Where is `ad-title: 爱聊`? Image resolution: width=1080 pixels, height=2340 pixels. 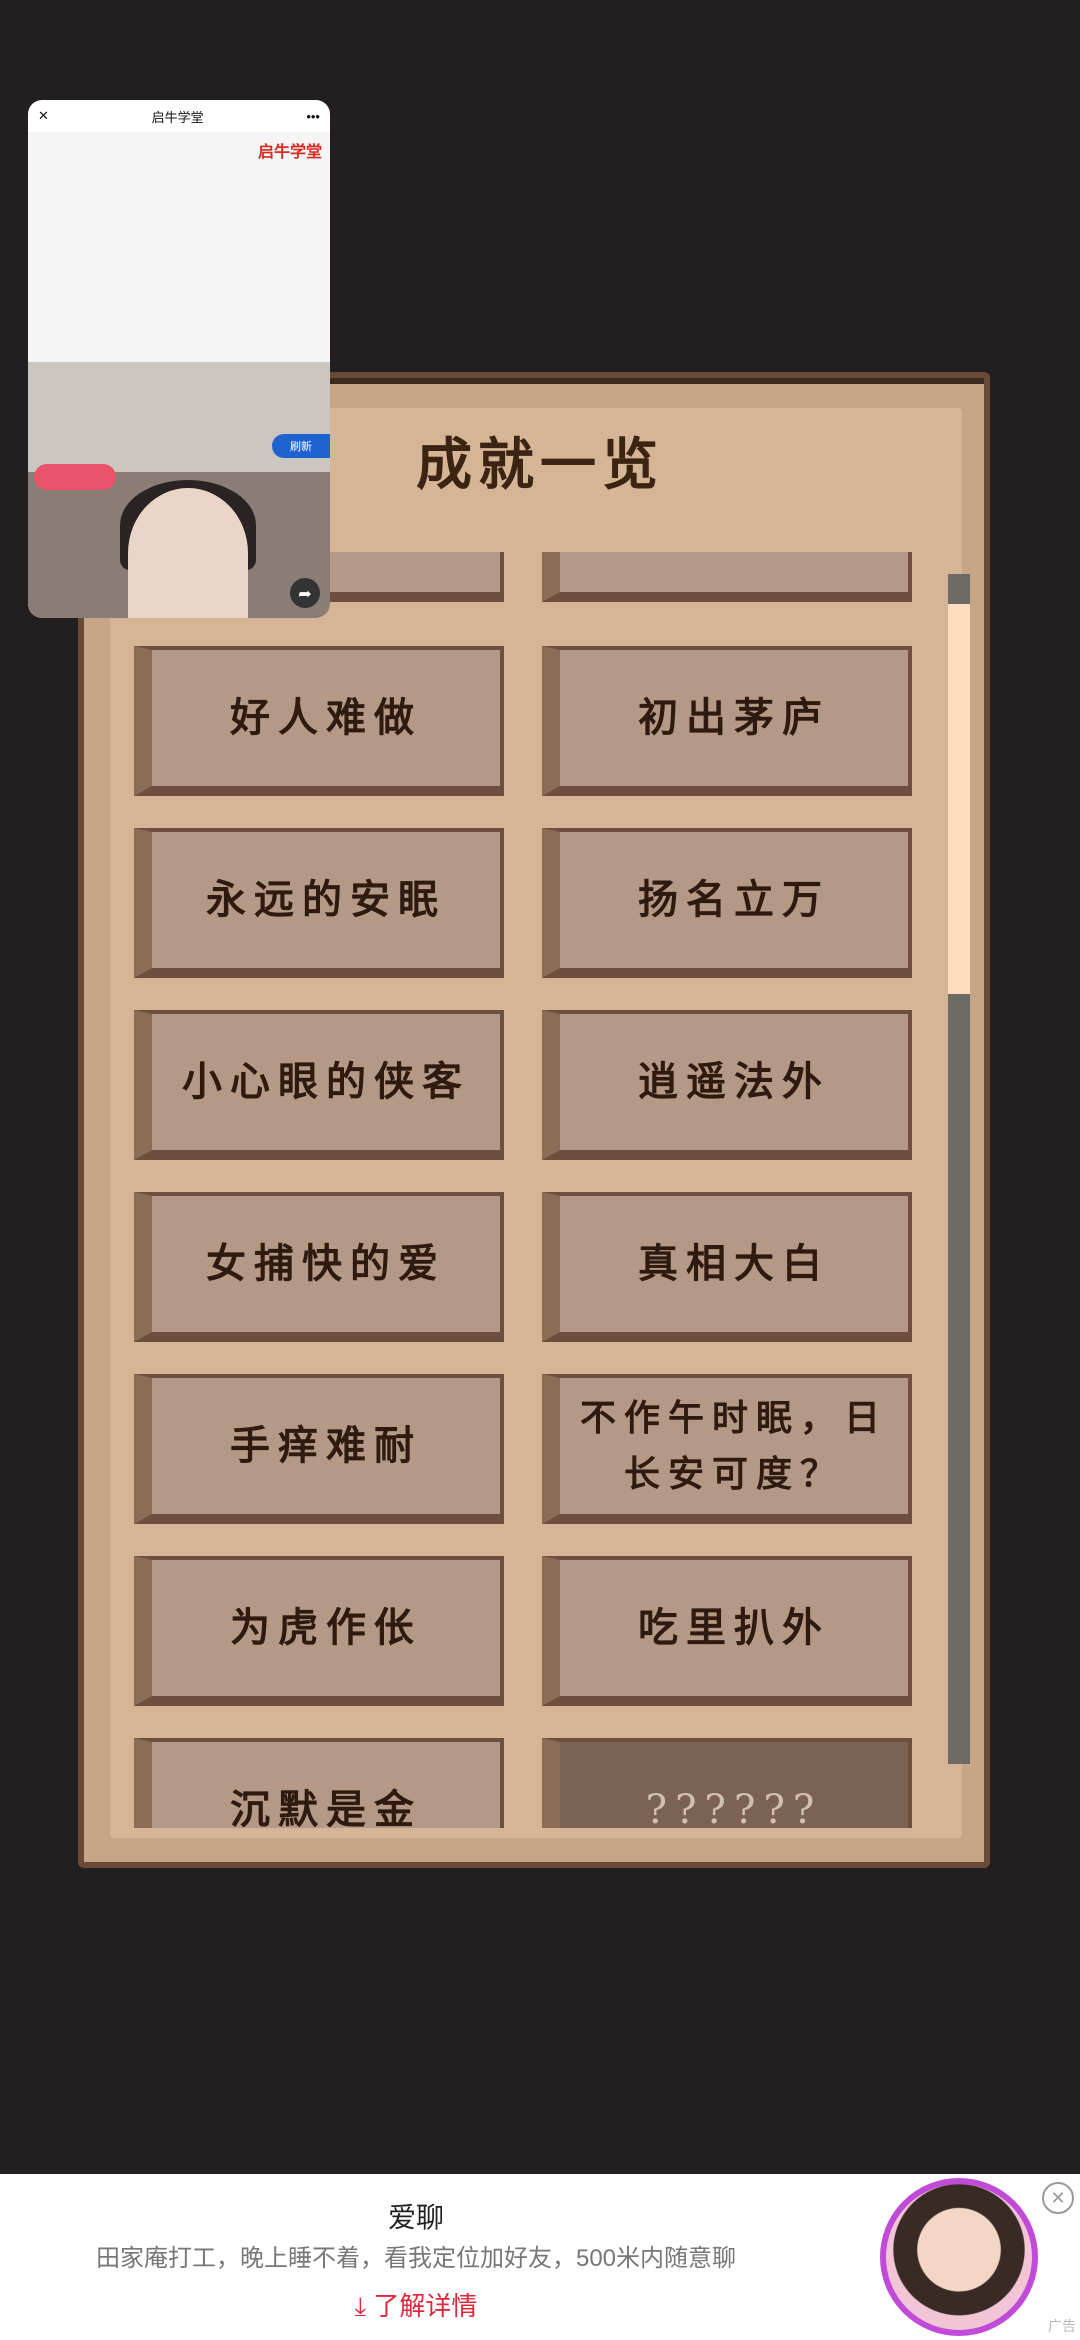 ad-title: 爱聊 is located at coordinates (415, 2217).